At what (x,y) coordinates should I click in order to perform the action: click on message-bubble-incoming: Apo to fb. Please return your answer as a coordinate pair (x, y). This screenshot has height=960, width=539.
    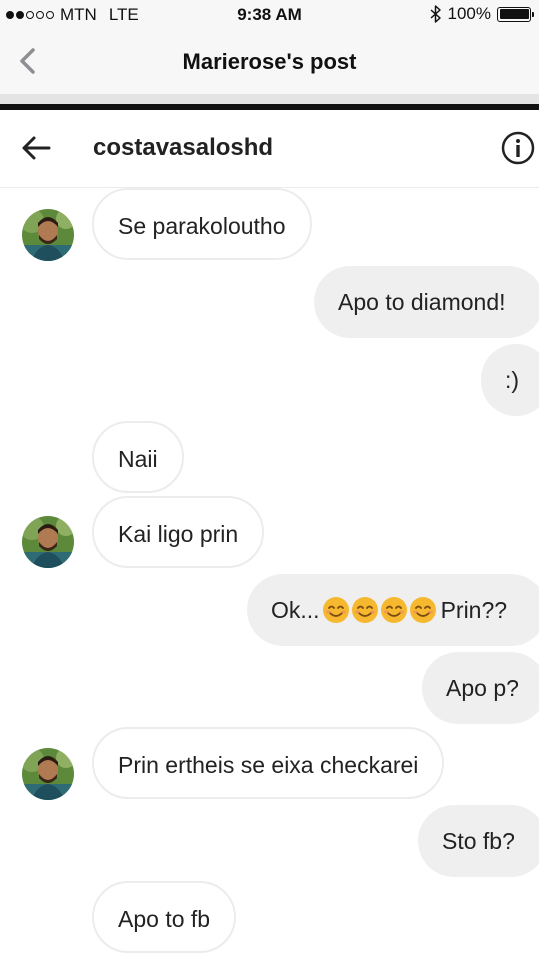
    Looking at the image, I should click on (164, 917).